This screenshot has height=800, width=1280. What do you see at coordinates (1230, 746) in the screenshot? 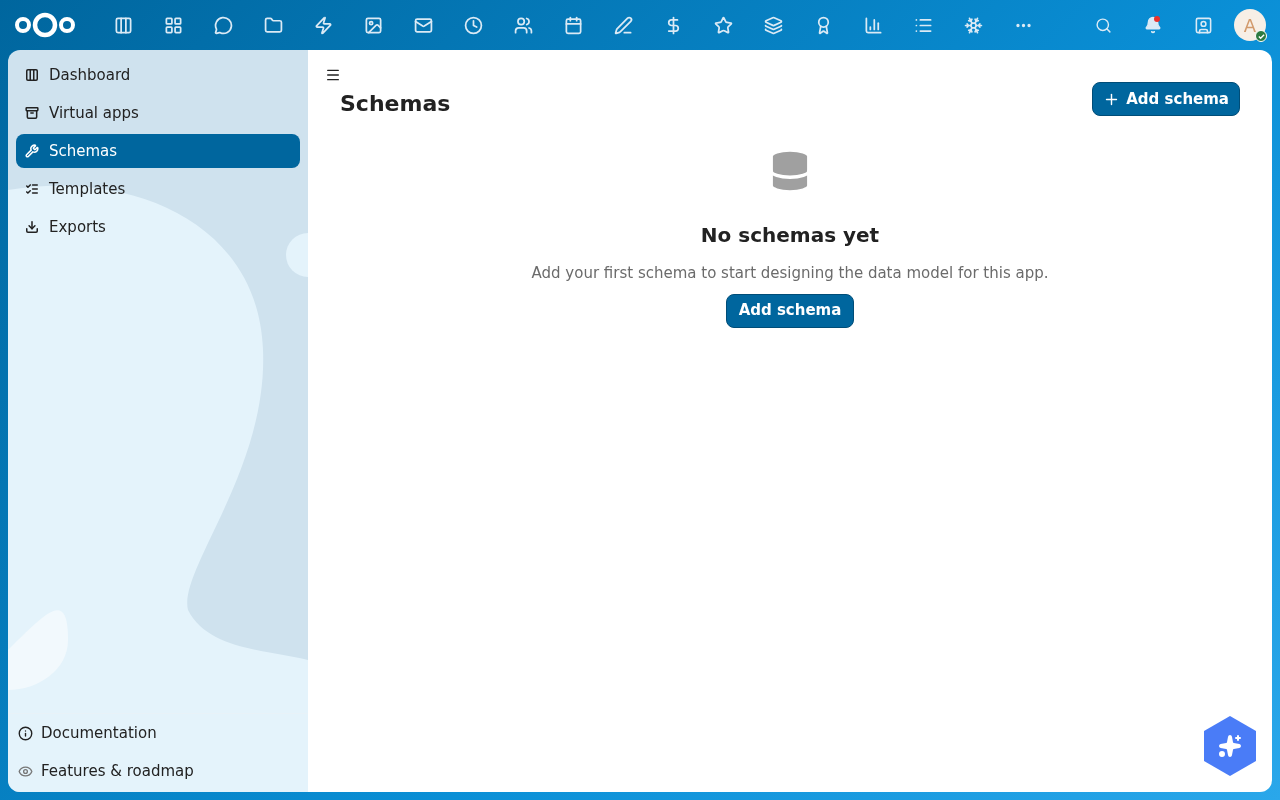
I see `sparkles-icon` at bounding box center [1230, 746].